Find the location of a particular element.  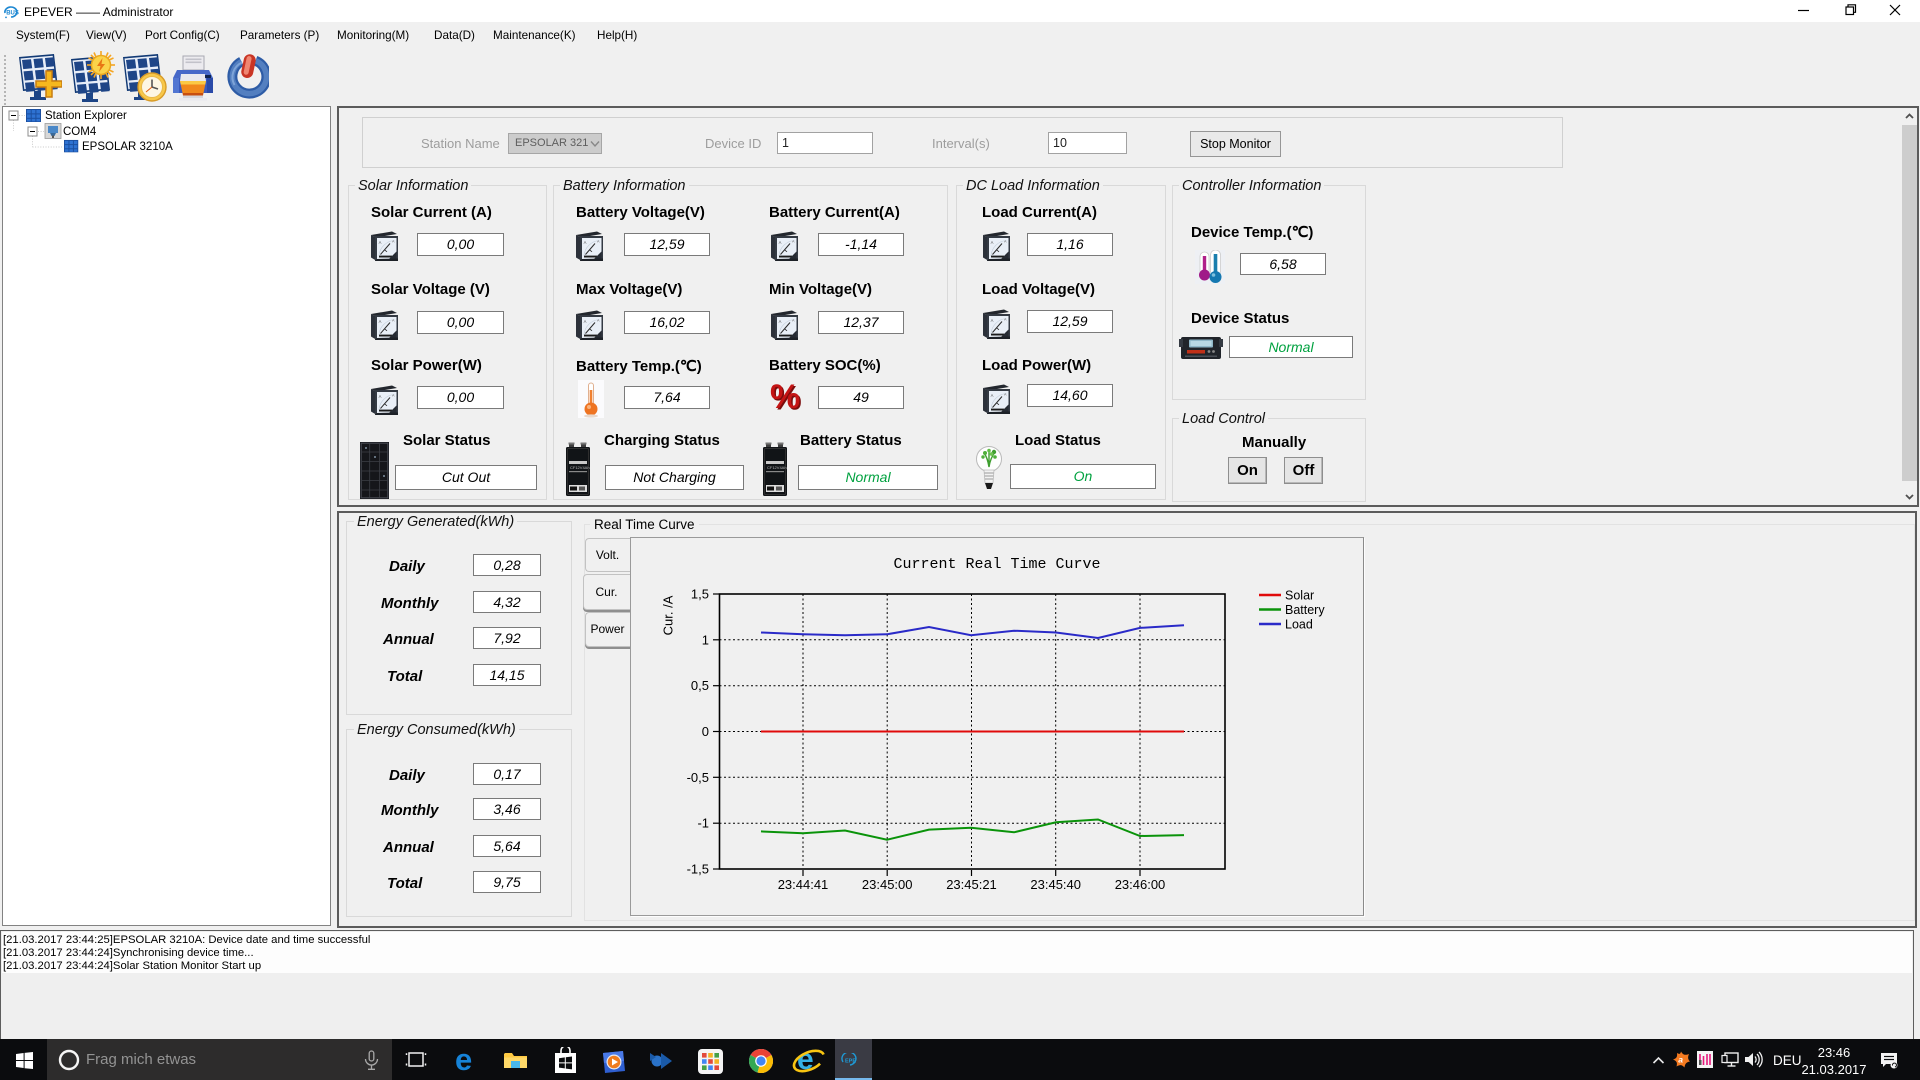

svg-text: 23:45:40 is located at coordinates (1055, 884).